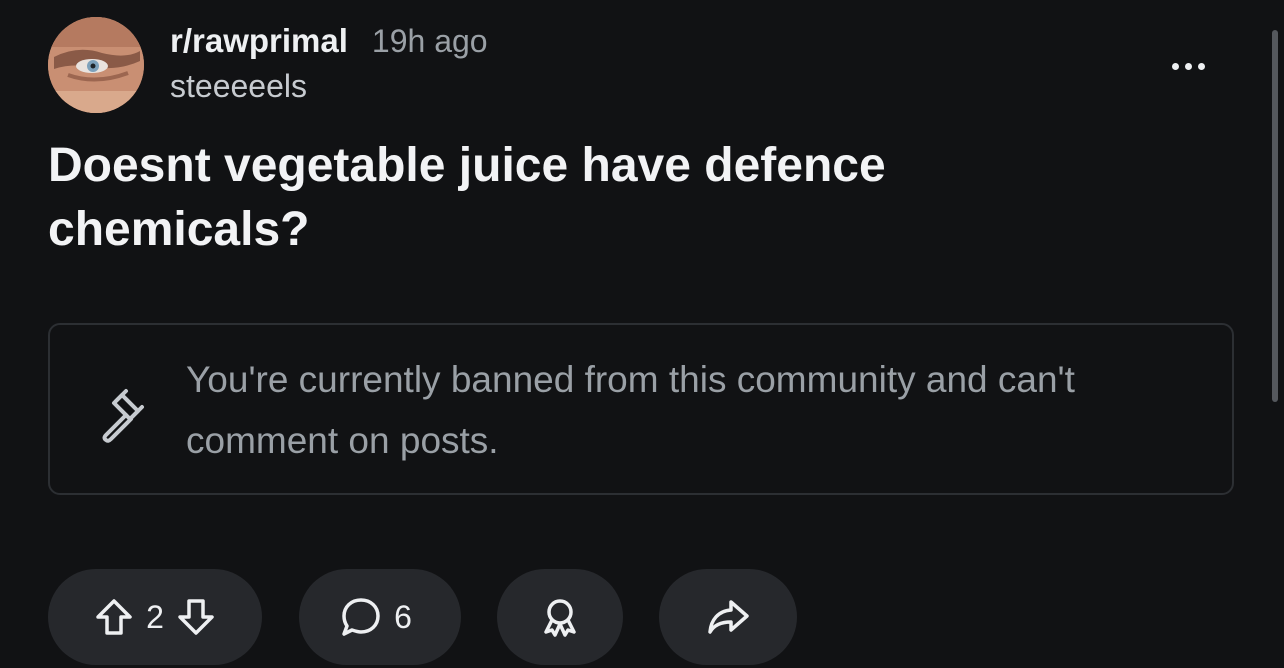 Image resolution: width=1284 pixels, height=668 pixels. What do you see at coordinates (1275, 216) in the screenshot?
I see `scrollbar` at bounding box center [1275, 216].